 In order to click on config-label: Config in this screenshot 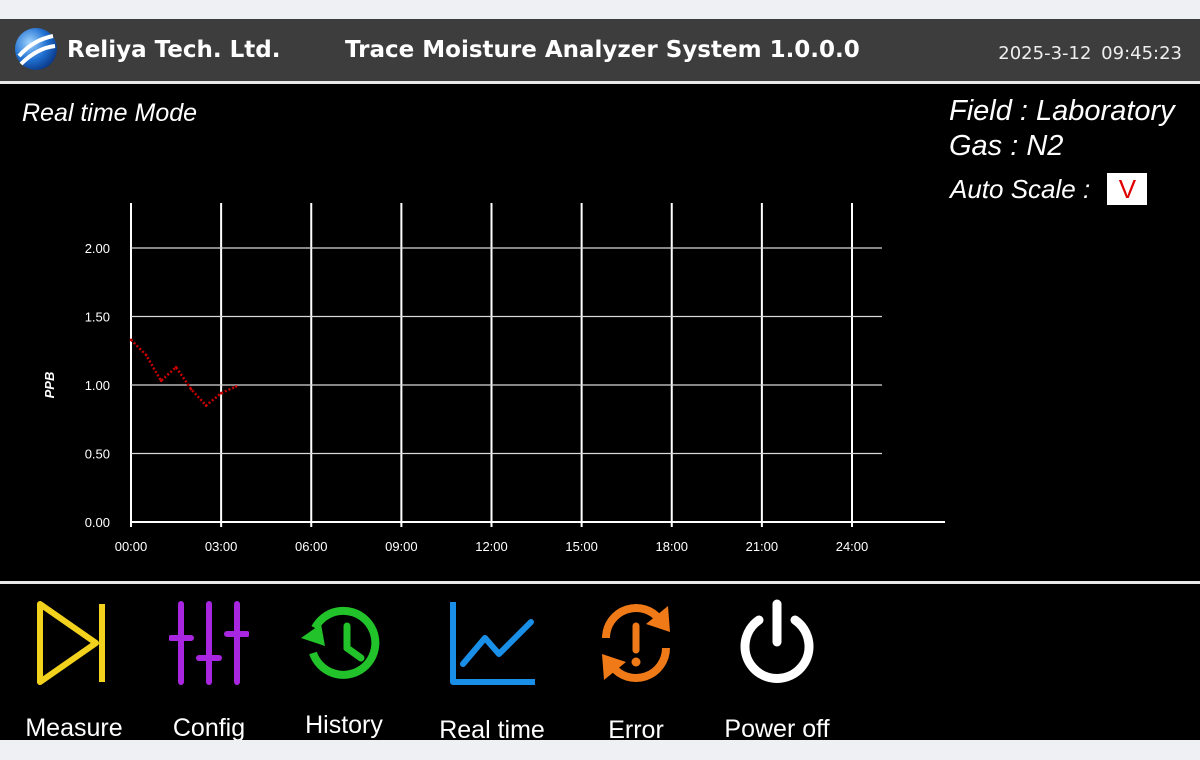, I will do `click(209, 727)`.